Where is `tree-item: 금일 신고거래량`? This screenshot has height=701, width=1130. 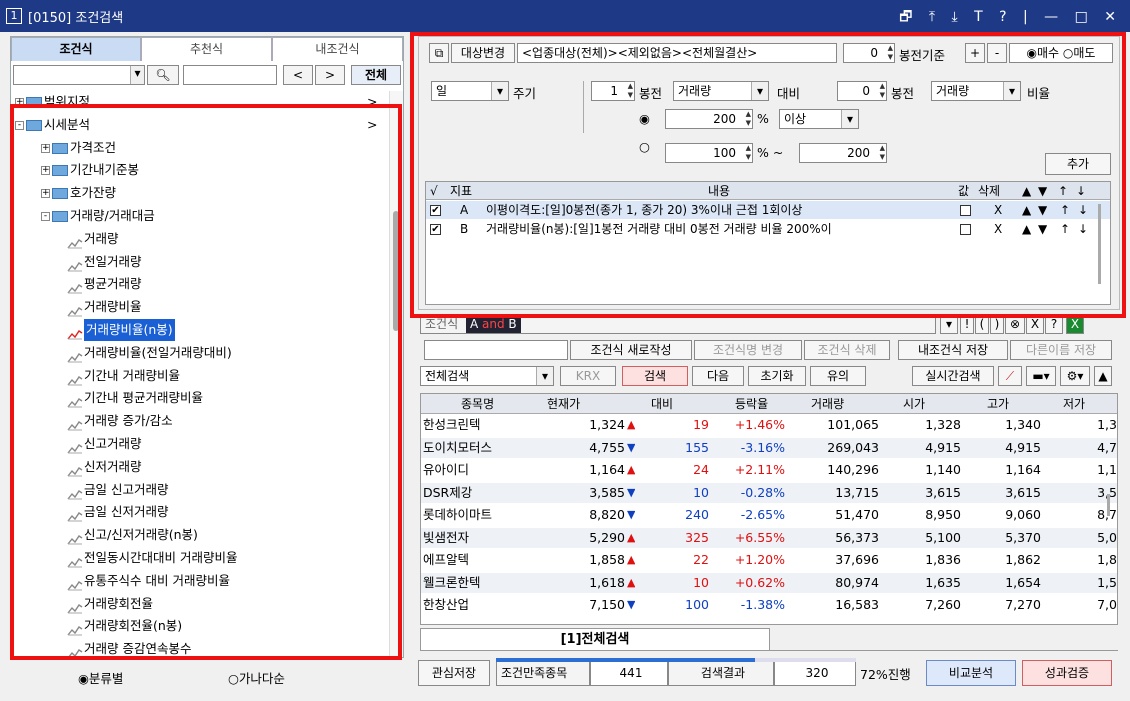 tree-item: 금일 신고거래량 is located at coordinates (117, 490).